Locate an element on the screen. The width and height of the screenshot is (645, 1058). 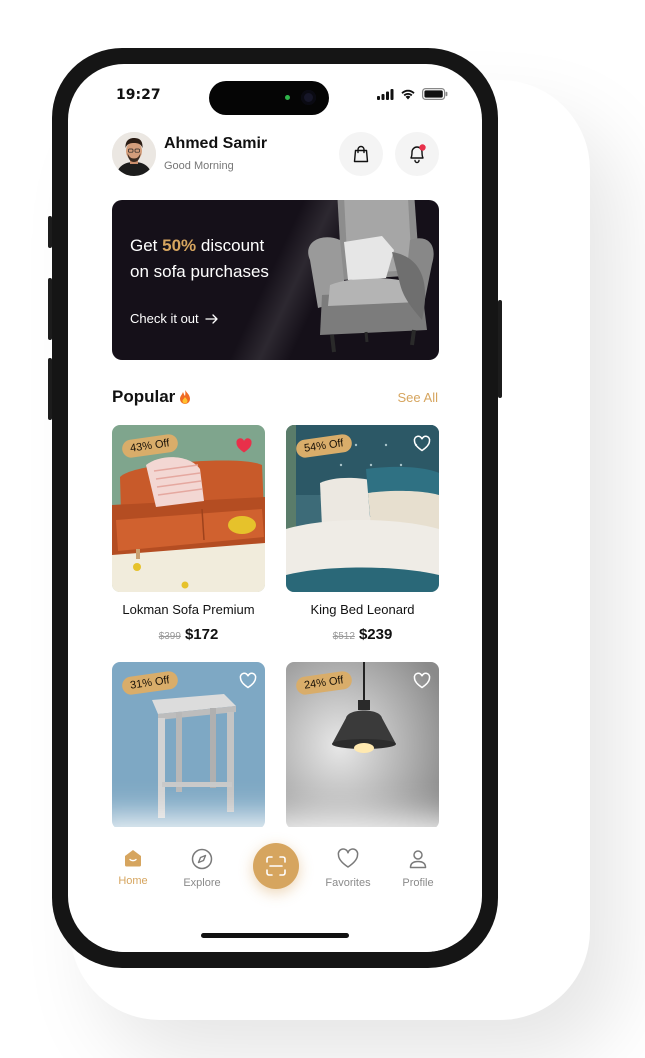
product-card-image: 43% Off is located at coordinates (188, 508).